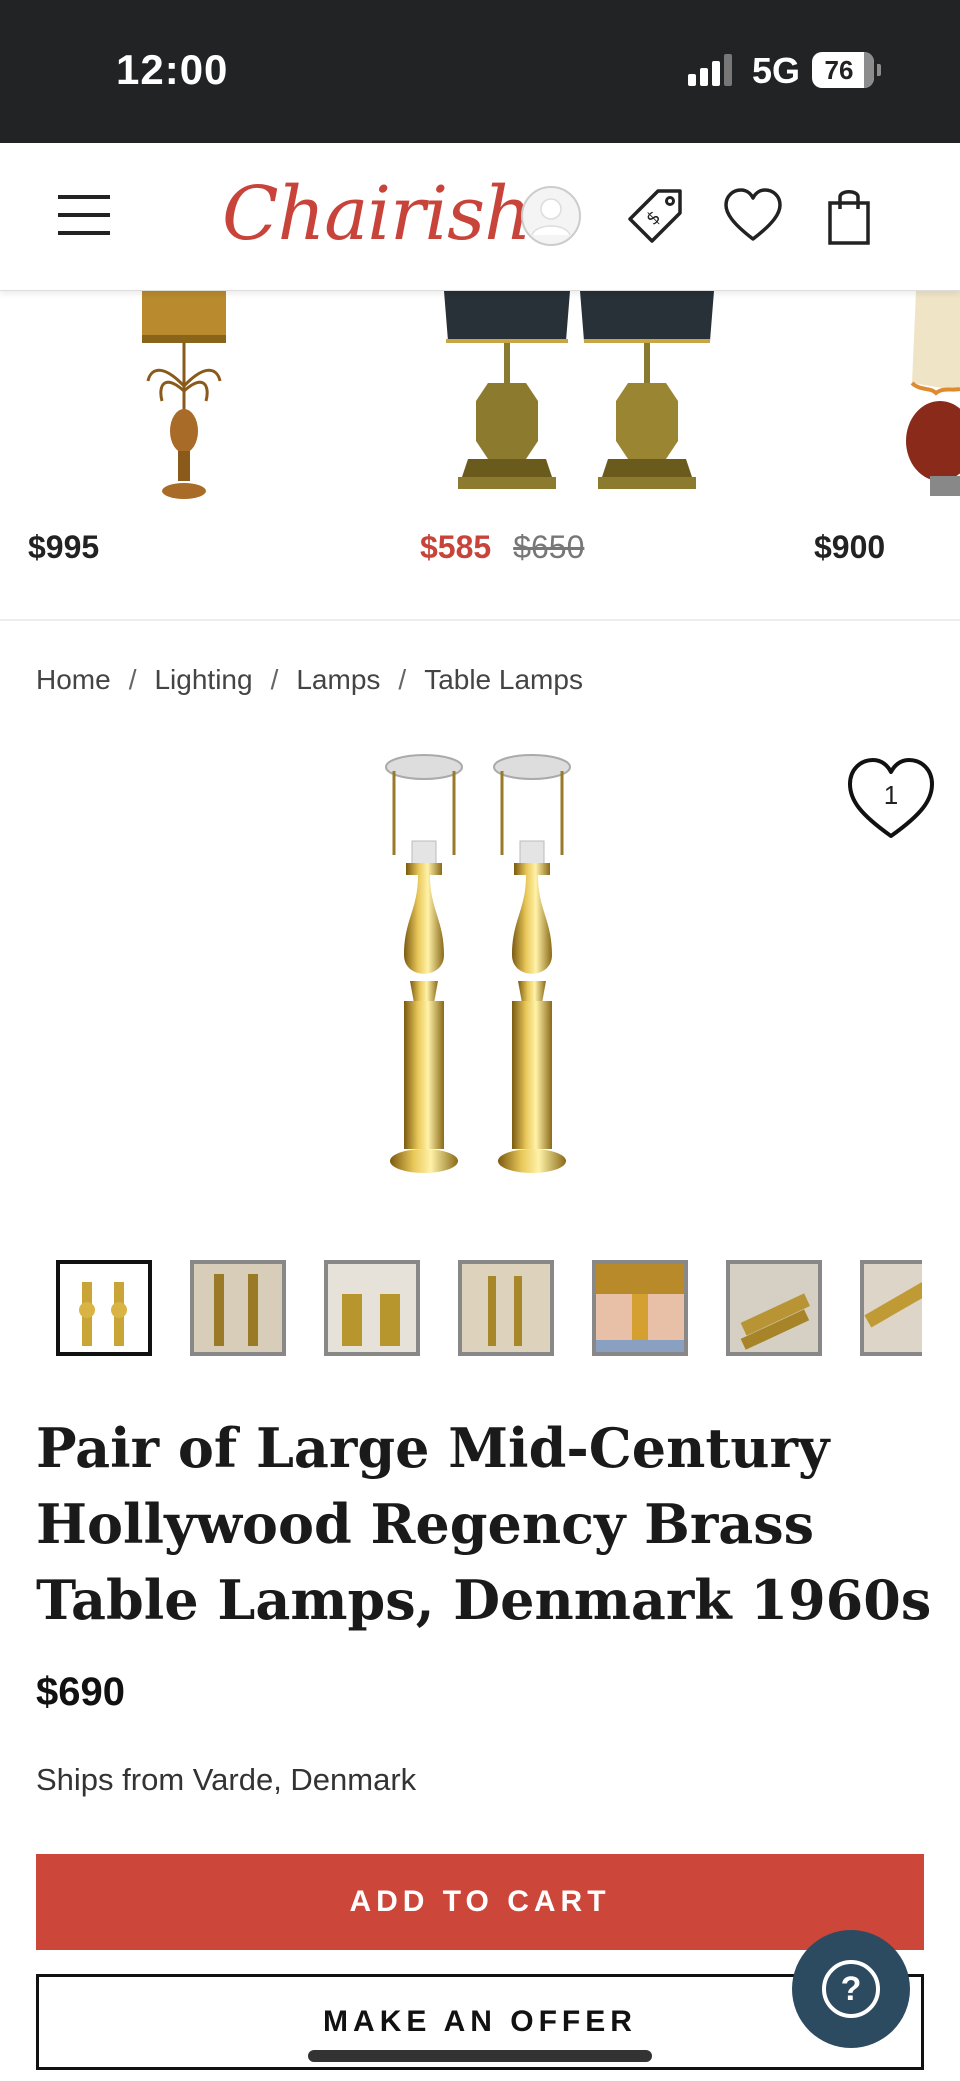  Describe the element at coordinates (480, 970) in the screenshot. I see `main-product-image` at that location.